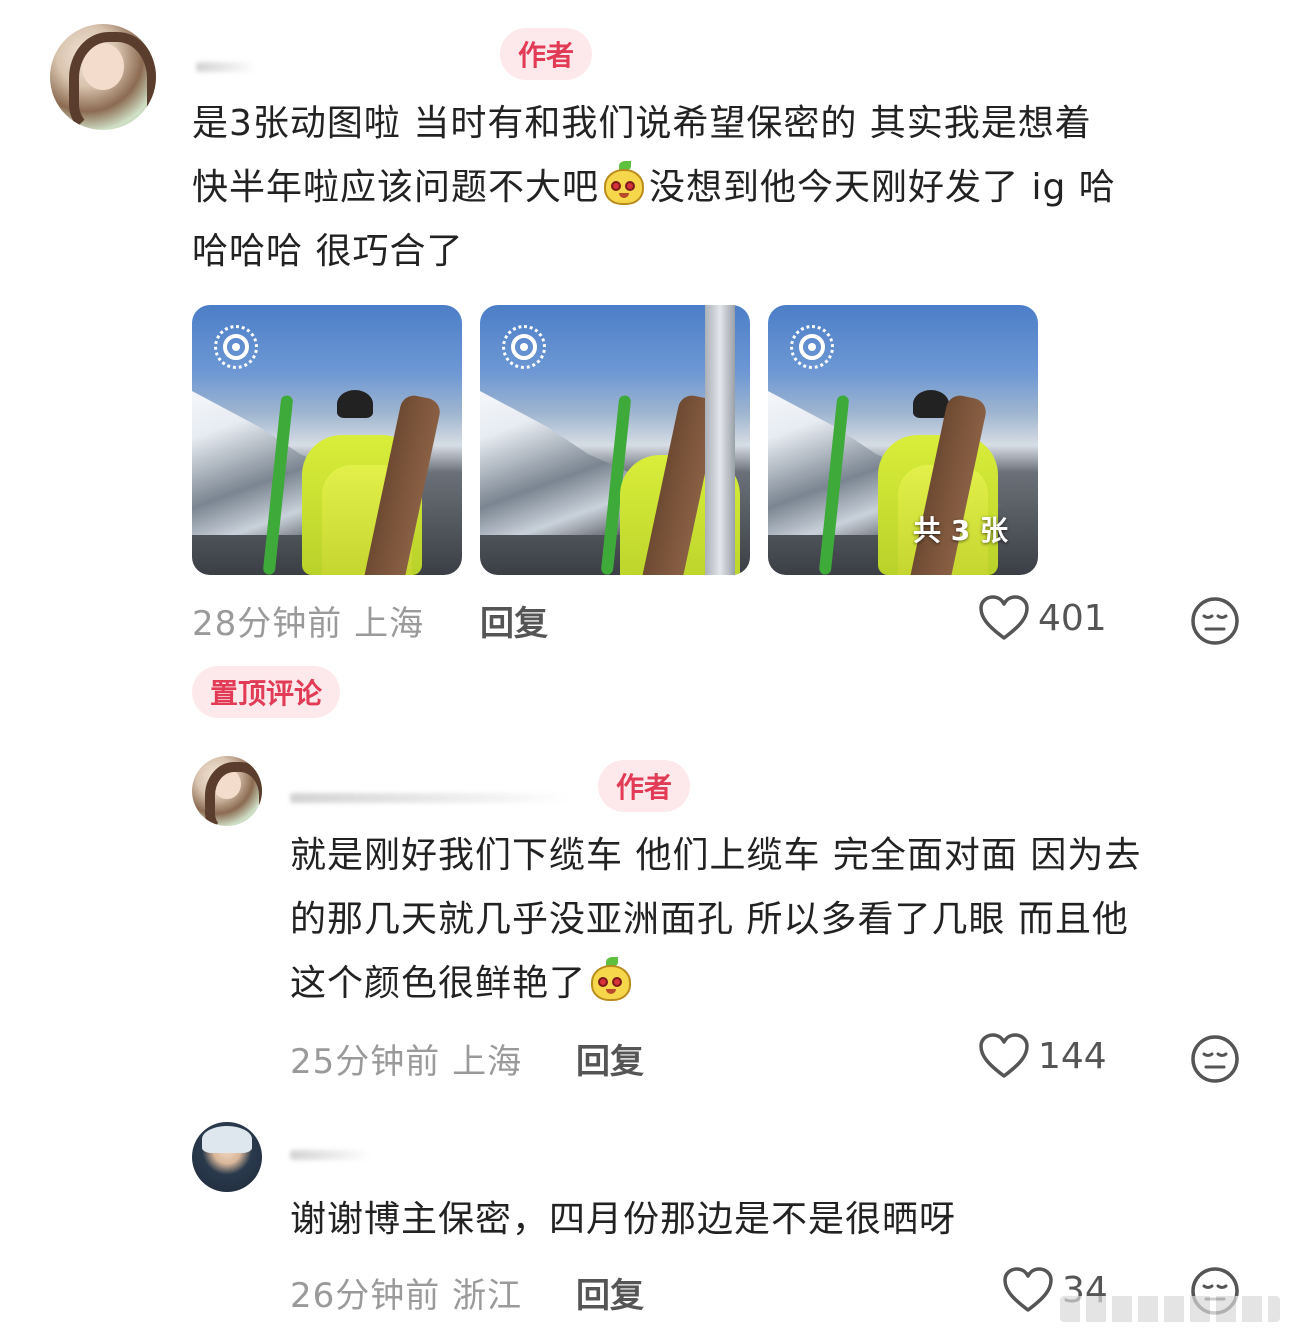 The width and height of the screenshot is (1290, 1339). I want to click on like-count: 144, so click(1072, 1056).